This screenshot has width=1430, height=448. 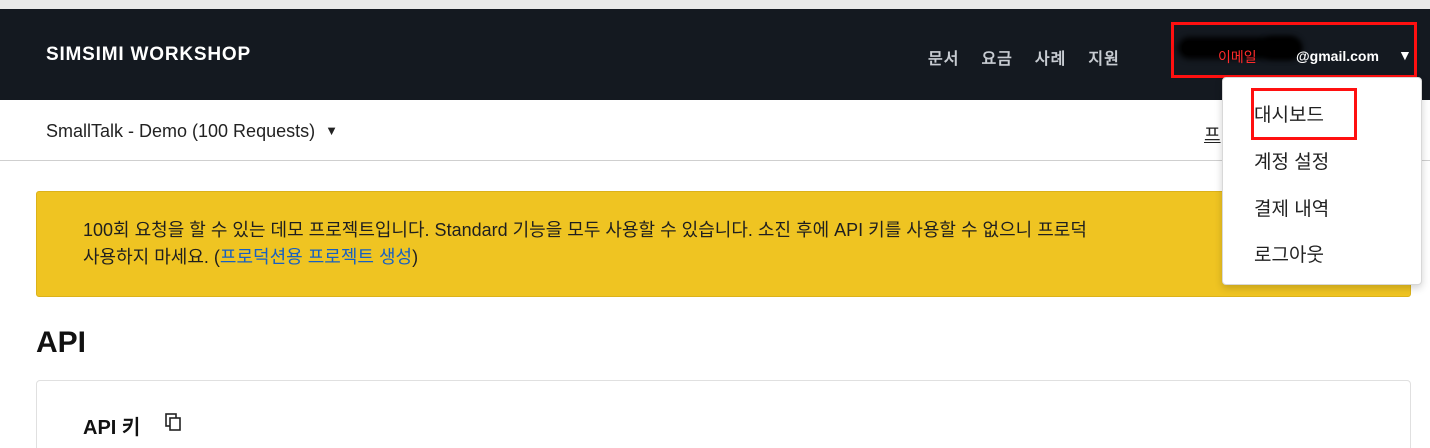 I want to click on main-nav: 문서 요금 사례 지원, so click(x=1024, y=57).